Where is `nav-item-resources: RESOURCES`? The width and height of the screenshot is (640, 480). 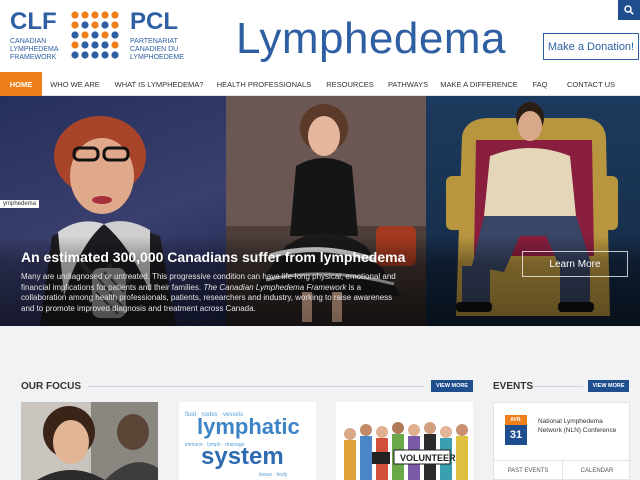
nav-item-resources: RESOURCES is located at coordinates (350, 84).